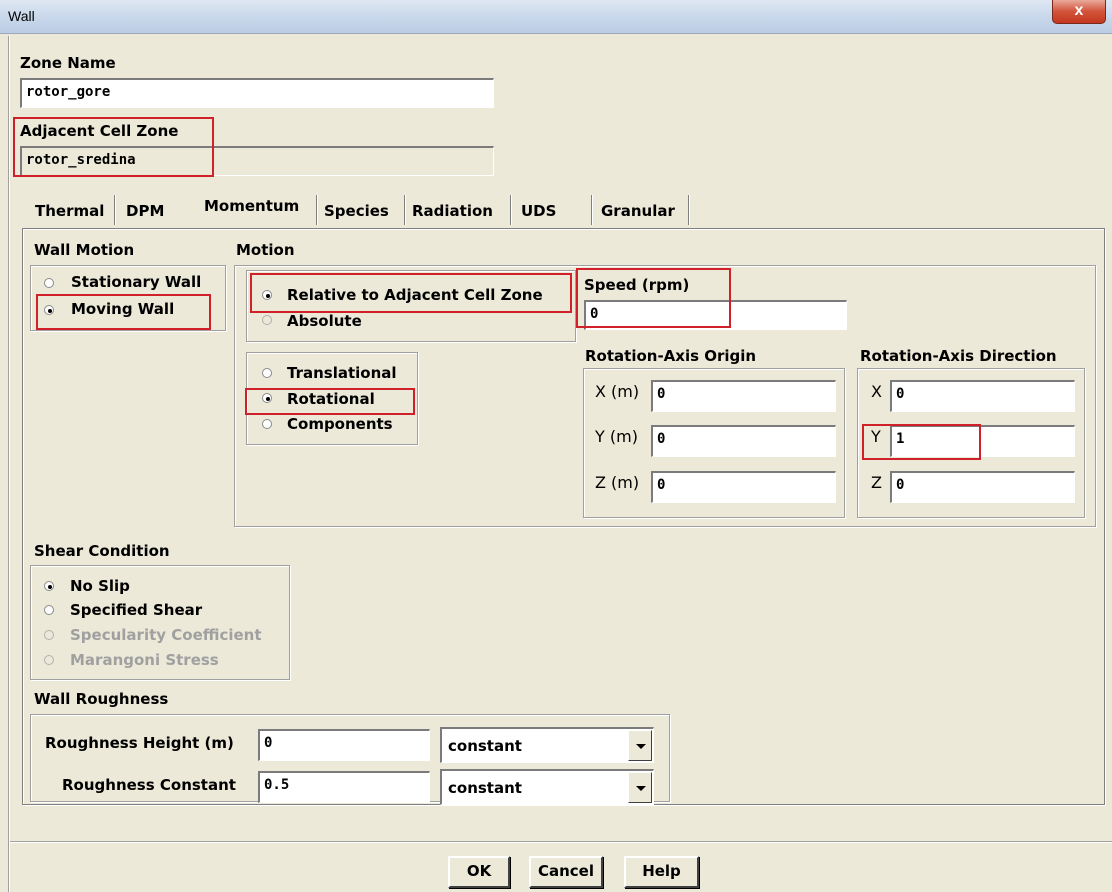 This screenshot has width=1112, height=892. I want to click on roughness-constant-method-select: constant, so click(547, 787).